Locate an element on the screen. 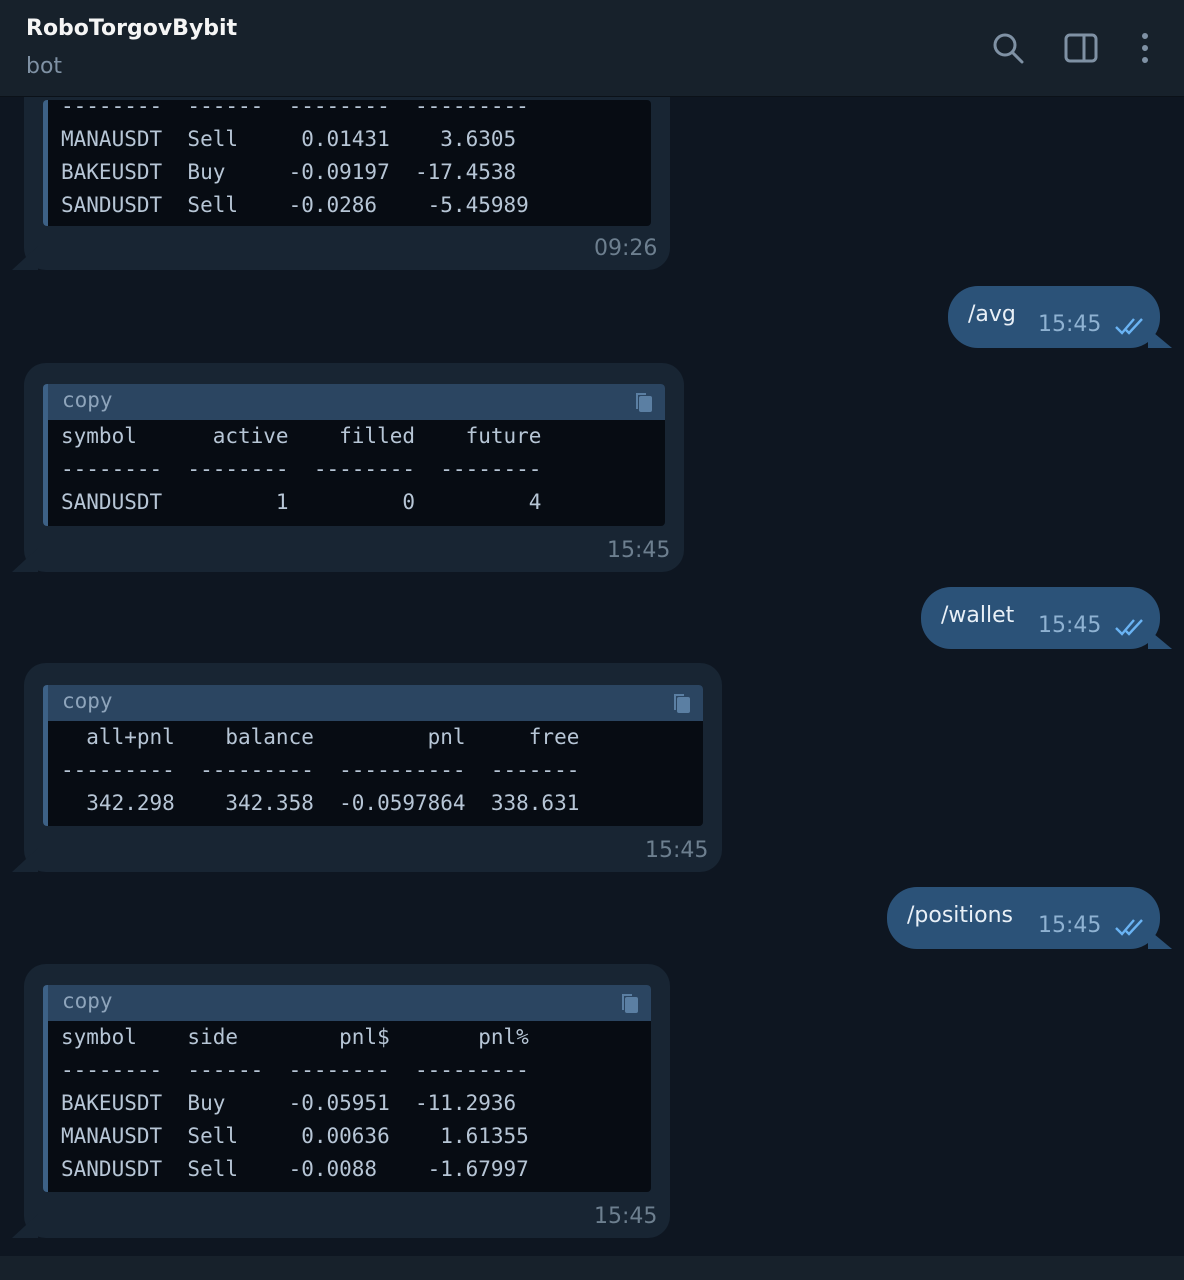  message-time: 09:26 is located at coordinates (626, 248).